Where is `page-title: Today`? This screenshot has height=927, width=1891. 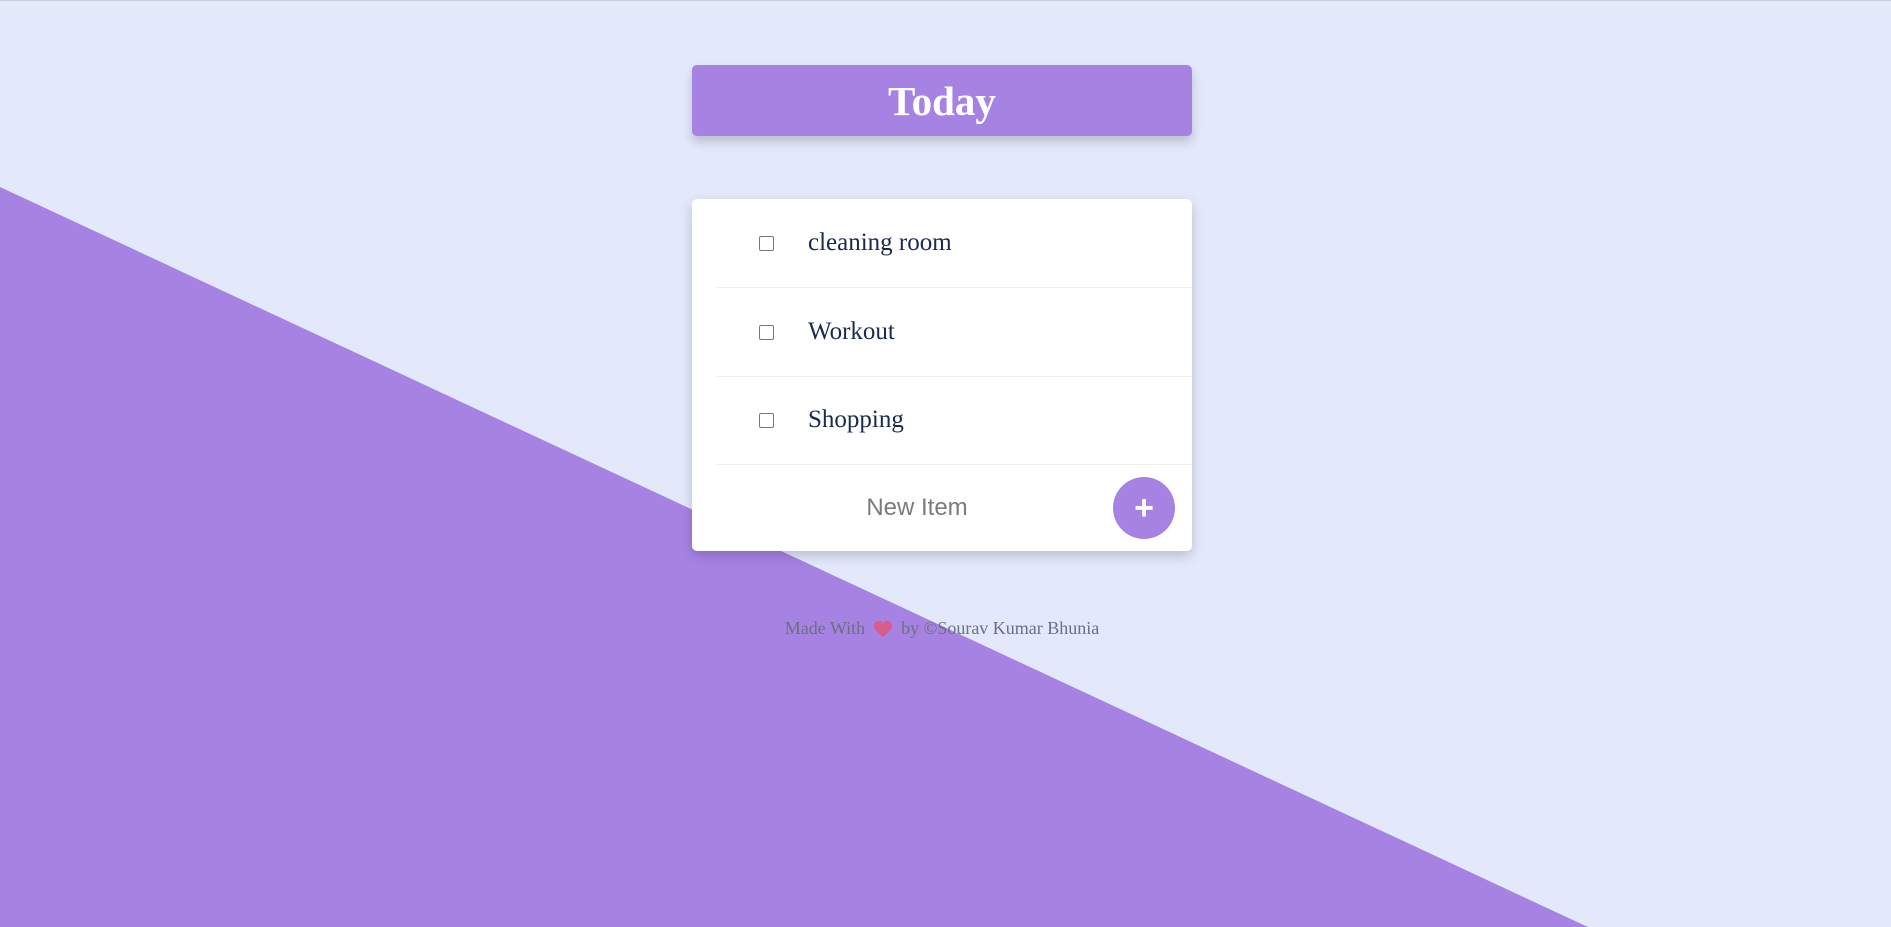 page-title: Today is located at coordinates (942, 100).